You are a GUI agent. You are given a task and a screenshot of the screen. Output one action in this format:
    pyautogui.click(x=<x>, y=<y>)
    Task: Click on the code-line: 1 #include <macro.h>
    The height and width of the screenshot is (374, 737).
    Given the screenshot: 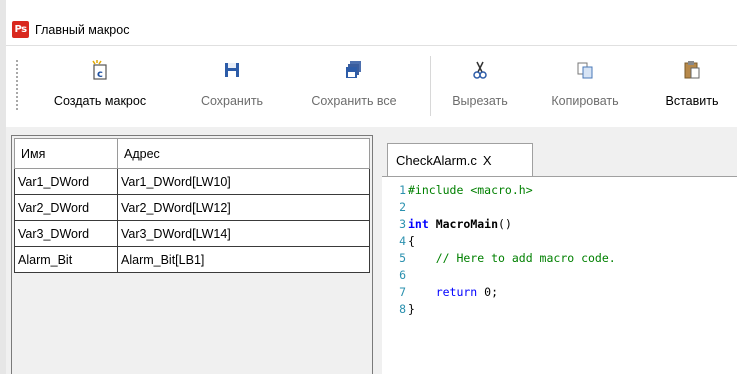 What is the action you would take?
    pyautogui.click(x=457, y=189)
    